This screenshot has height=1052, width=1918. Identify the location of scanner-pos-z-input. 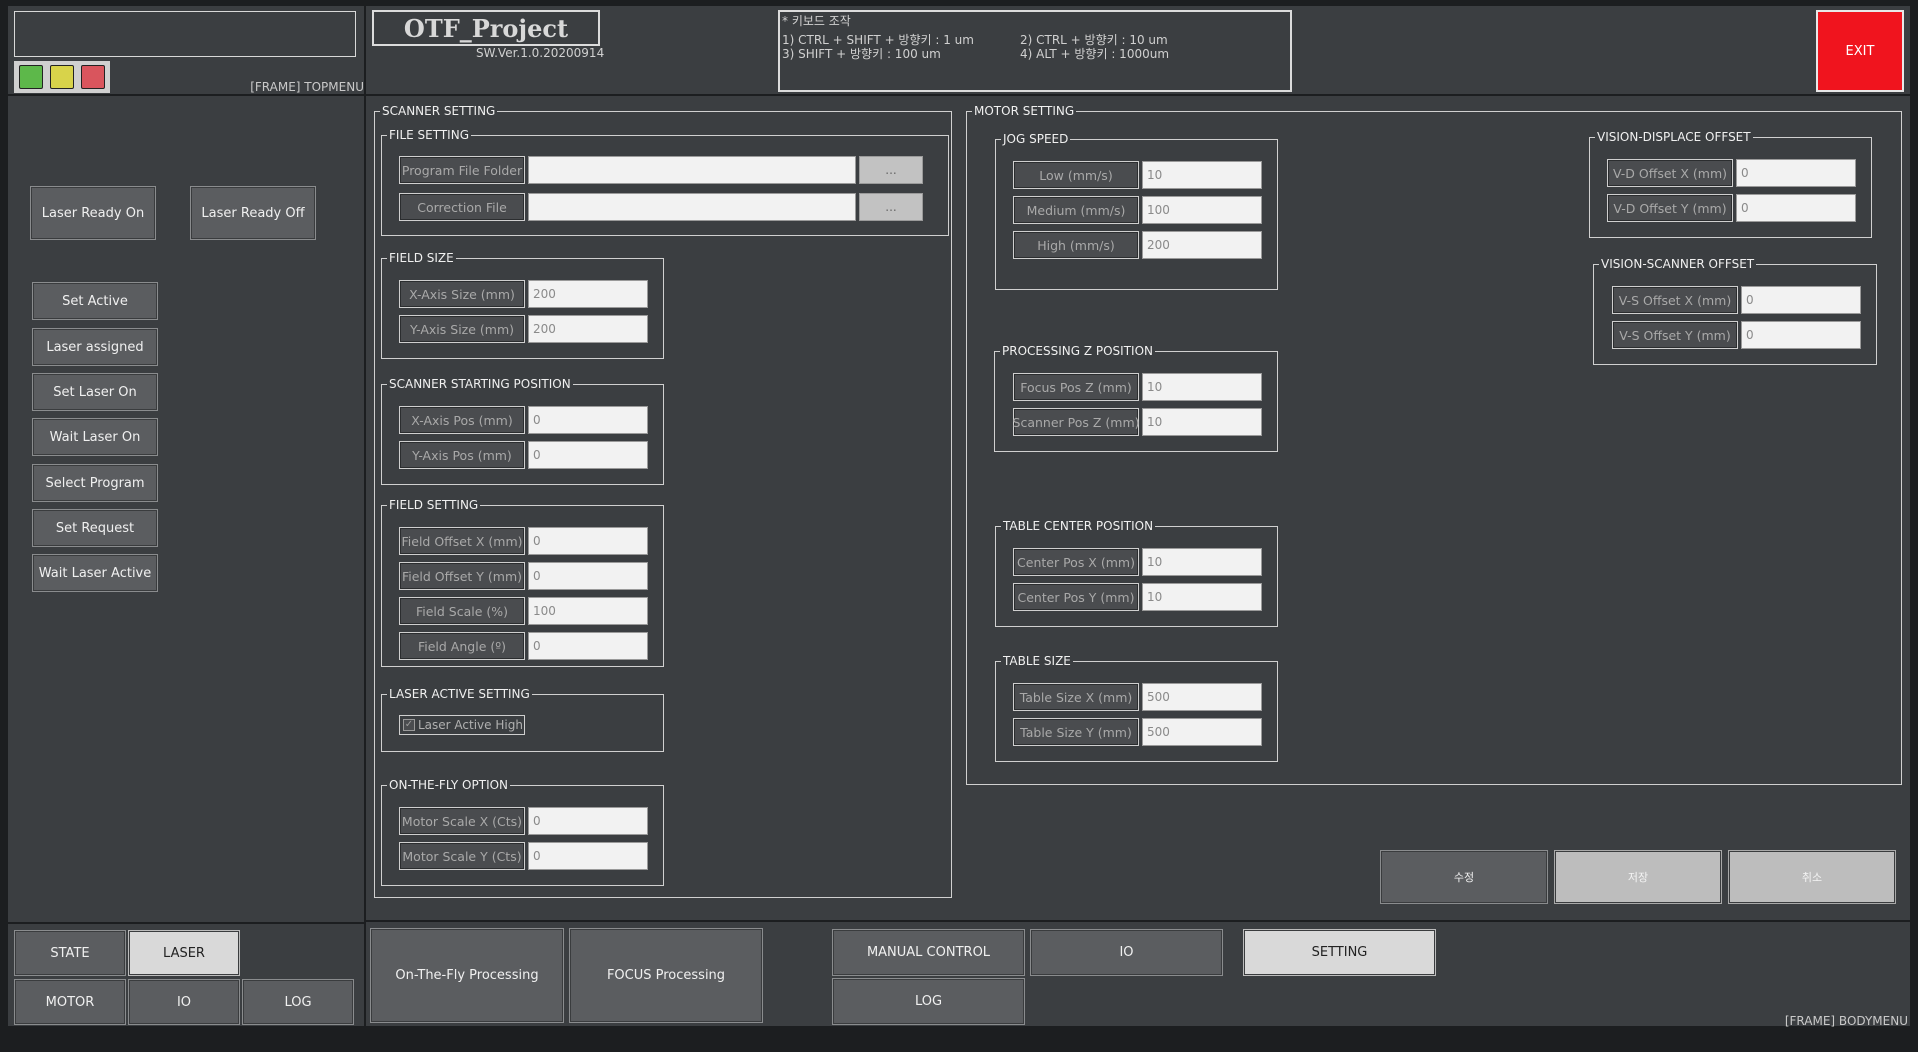
(1202, 422).